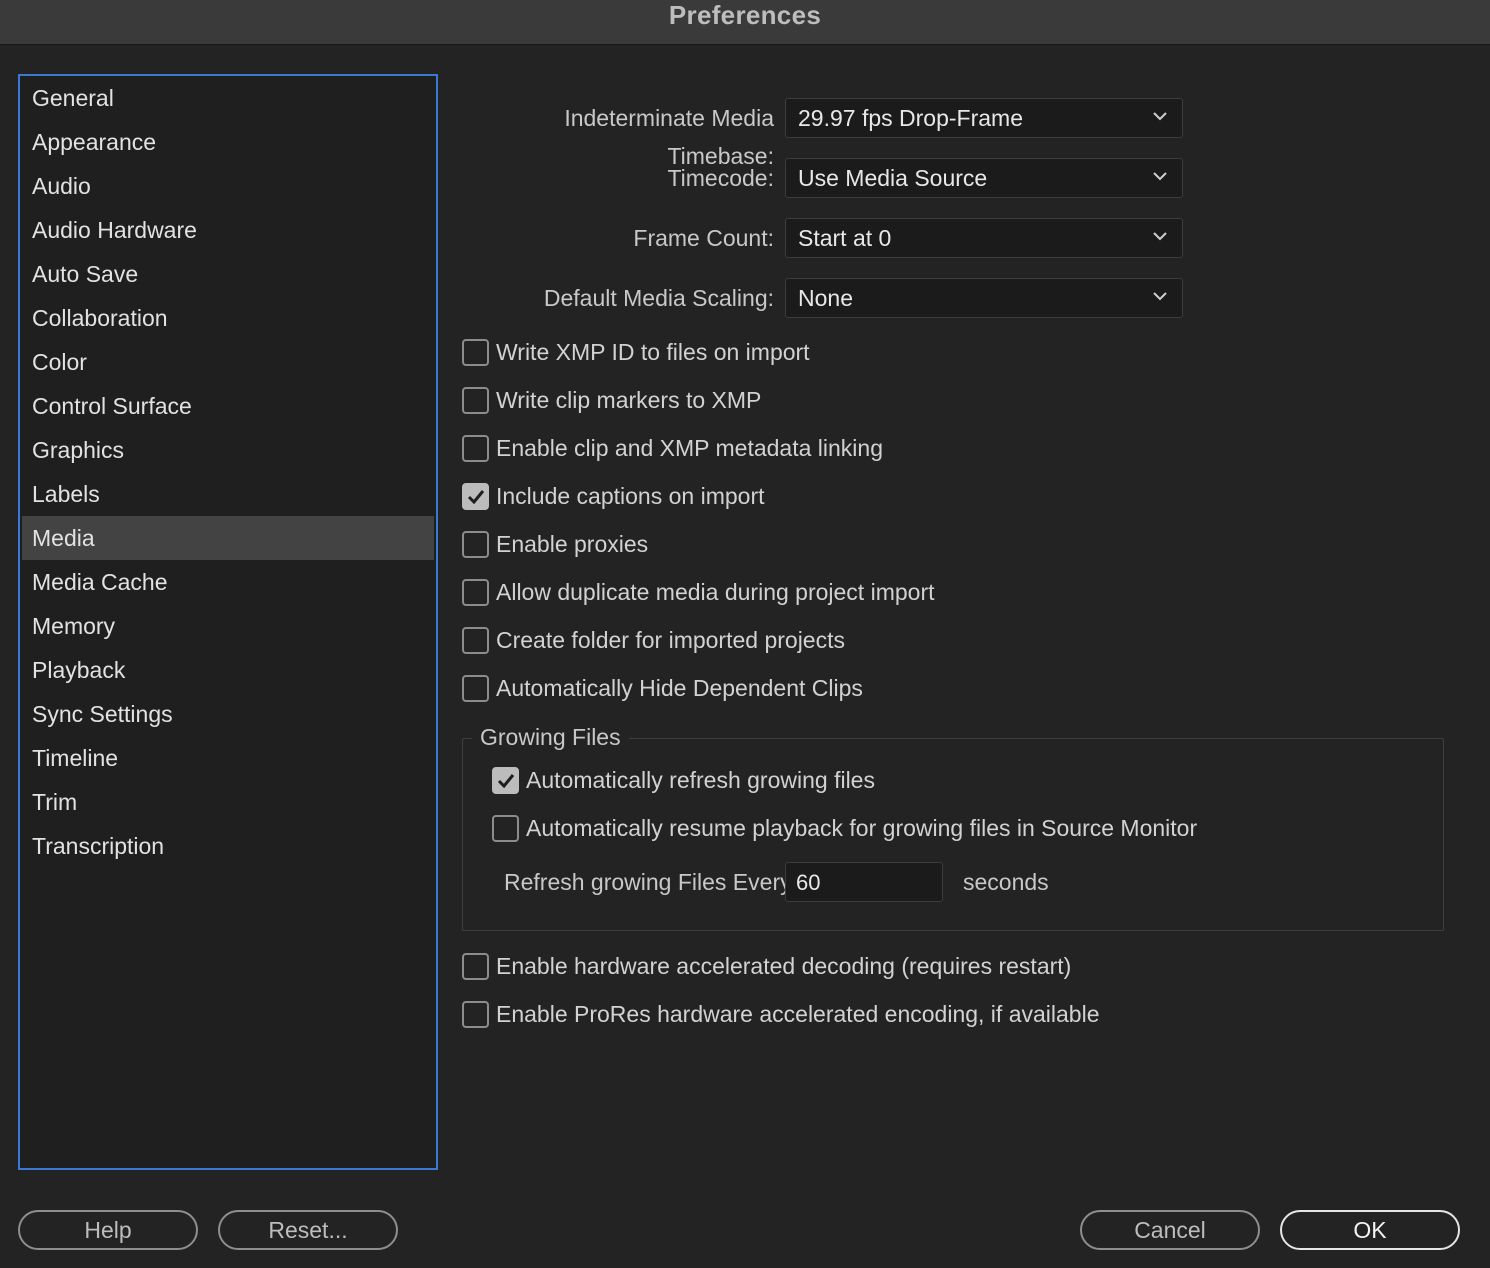  What do you see at coordinates (228, 318) in the screenshot?
I see `sidebar-item-collaboration: Collaboration` at bounding box center [228, 318].